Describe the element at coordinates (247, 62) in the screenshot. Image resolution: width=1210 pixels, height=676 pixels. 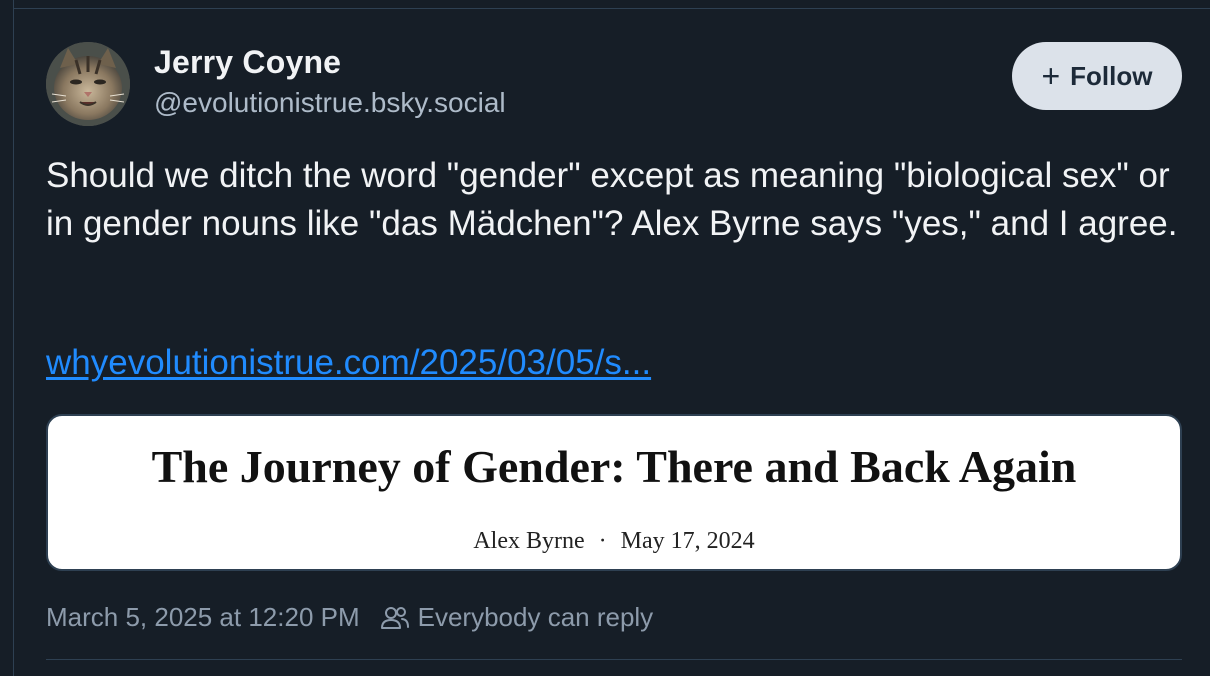
I see `author-name: Jerry Coyne` at that location.